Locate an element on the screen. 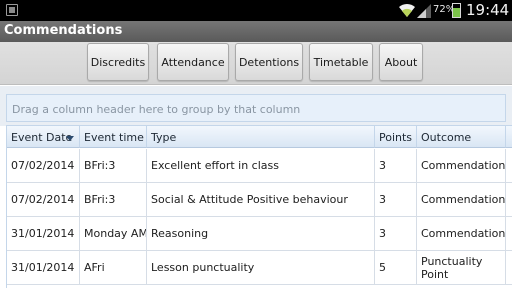 The height and width of the screenshot is (288, 512). column-header-event-time: Event time is located at coordinates (113, 136).